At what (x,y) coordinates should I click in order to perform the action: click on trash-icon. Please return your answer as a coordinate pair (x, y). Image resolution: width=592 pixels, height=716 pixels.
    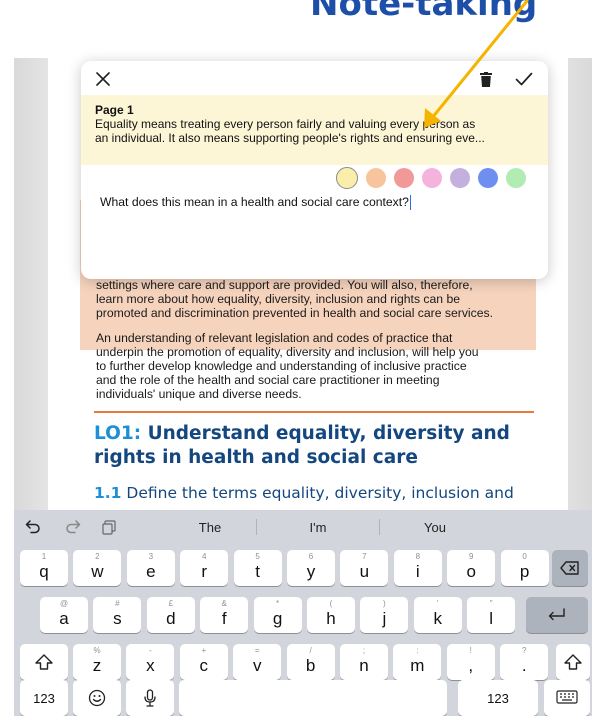
    Looking at the image, I should click on (486, 79).